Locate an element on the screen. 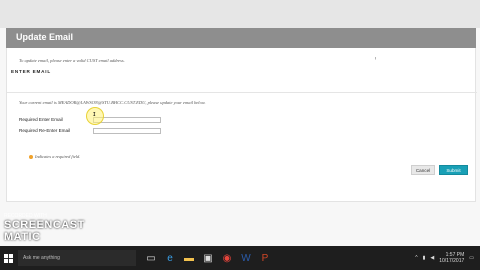  system-tray: ^ ▮ ◀ 1:57 PM 10/17/2017 ▭ is located at coordinates (447, 258).